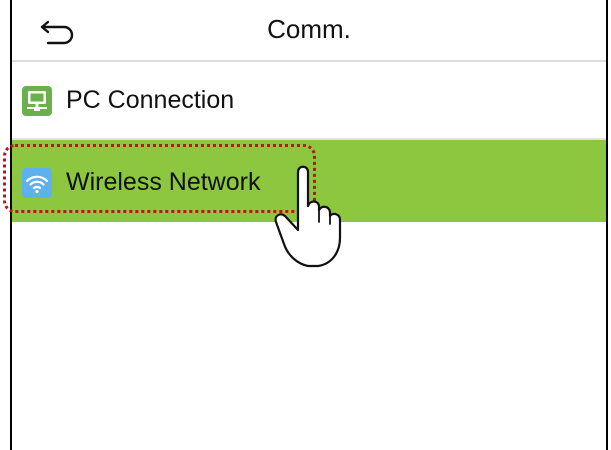  Describe the element at coordinates (37, 101) in the screenshot. I see `pc-connection-icon` at that location.